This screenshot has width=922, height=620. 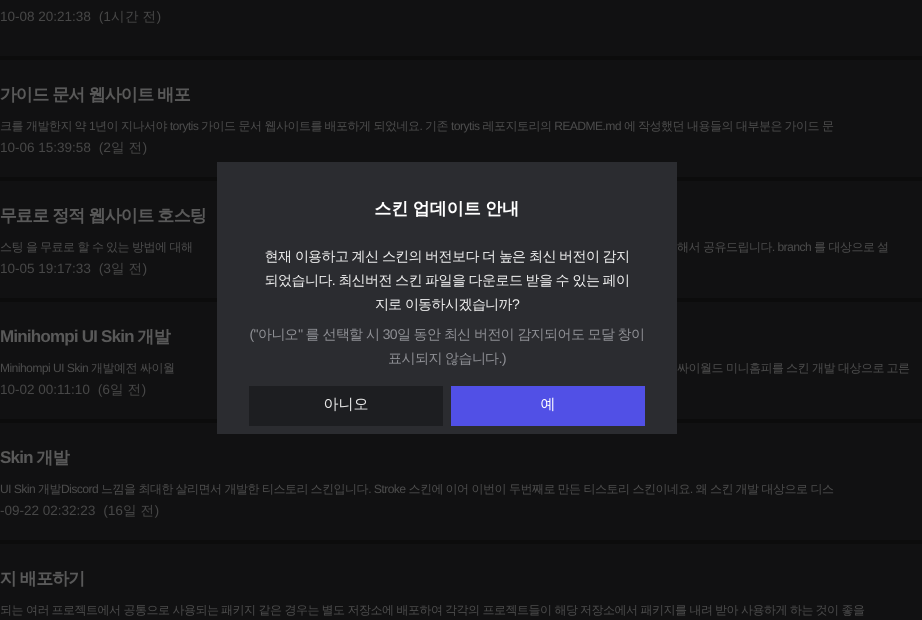 What do you see at coordinates (417, 489) in the screenshot?
I see `post-excerpt: UI Skin 개발Discord 느낌을 최대한 살리면서 개발한 티스토리 스킨입니다. Stroke 스킨에 이어 이번이 두번째로 만든 티스토리 스킨이네요. 왜 스킨 개발 대상으로 디스` at bounding box center [417, 489].